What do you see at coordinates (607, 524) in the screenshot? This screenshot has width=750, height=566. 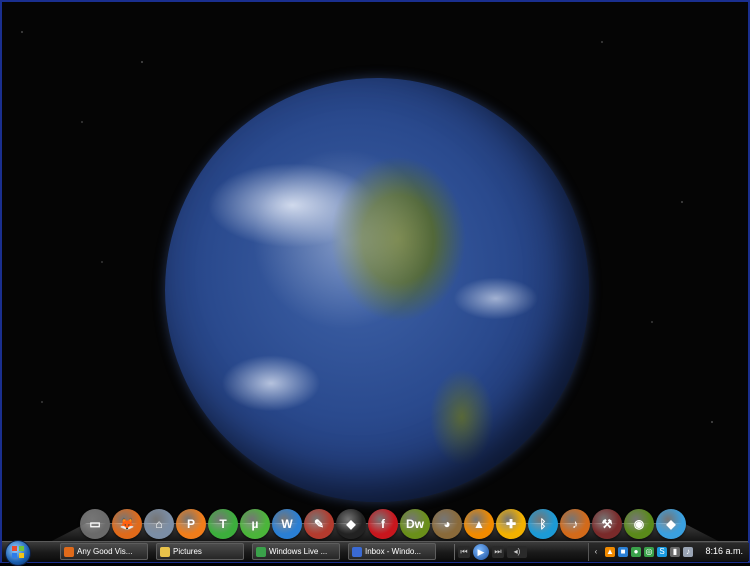 I see `tools-icon: ⚒` at bounding box center [607, 524].